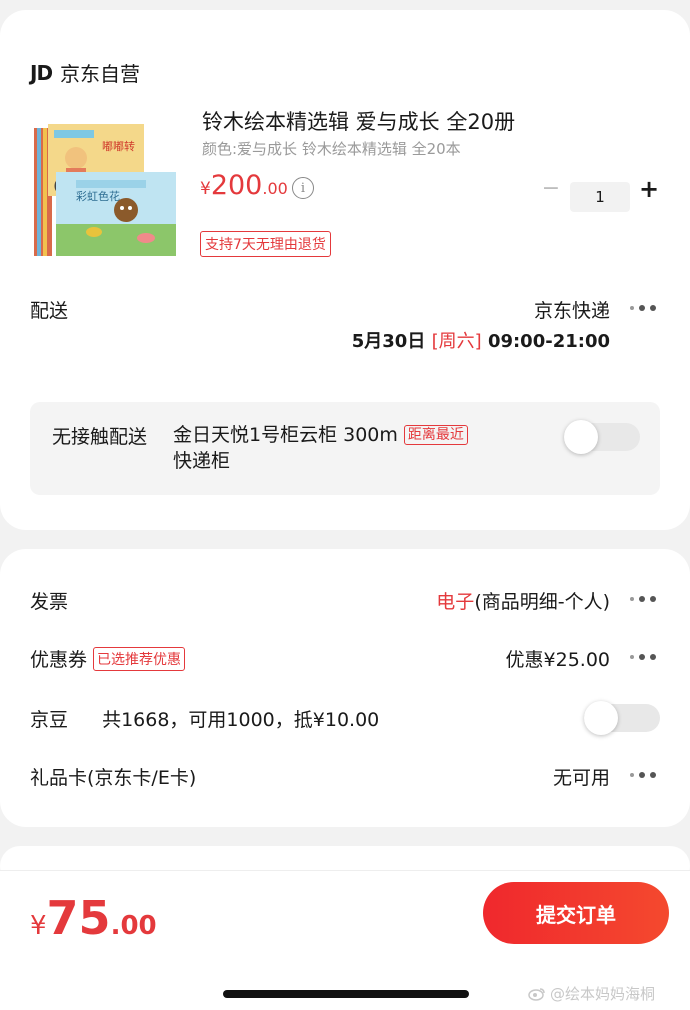 The width and height of the screenshot is (690, 1010). Describe the element at coordinates (275, 188) in the screenshot. I see `price-decimal: .00` at that location.